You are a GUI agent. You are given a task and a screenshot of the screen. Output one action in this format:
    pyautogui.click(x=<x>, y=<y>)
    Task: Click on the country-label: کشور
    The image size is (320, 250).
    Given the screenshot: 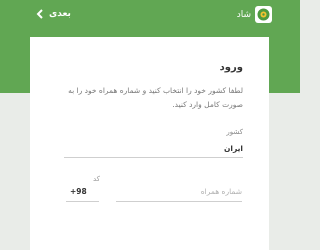 What is the action you would take?
    pyautogui.click(x=234, y=132)
    